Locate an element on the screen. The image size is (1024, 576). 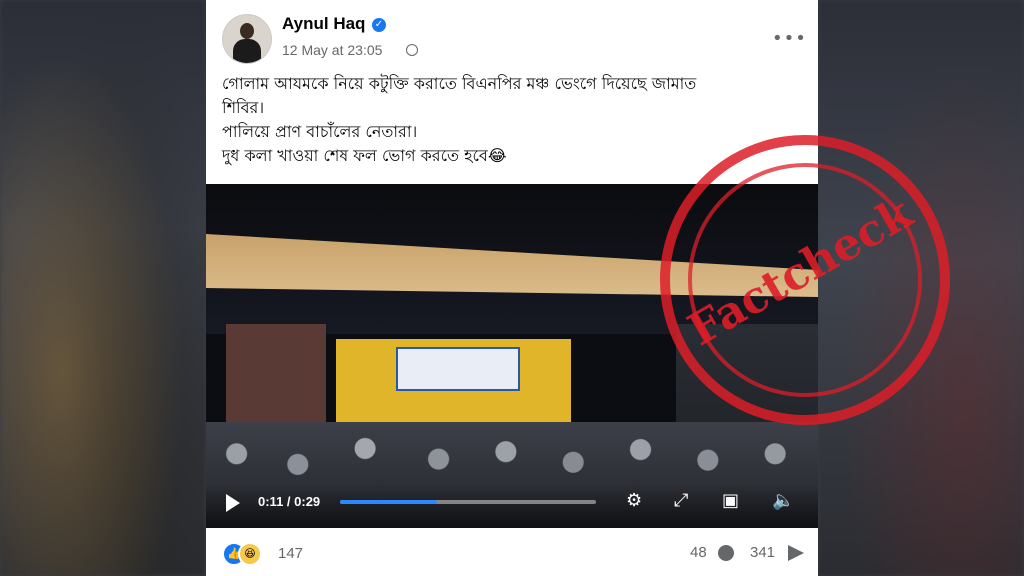
settings-icon: ⚙ is located at coordinates (634, 500).